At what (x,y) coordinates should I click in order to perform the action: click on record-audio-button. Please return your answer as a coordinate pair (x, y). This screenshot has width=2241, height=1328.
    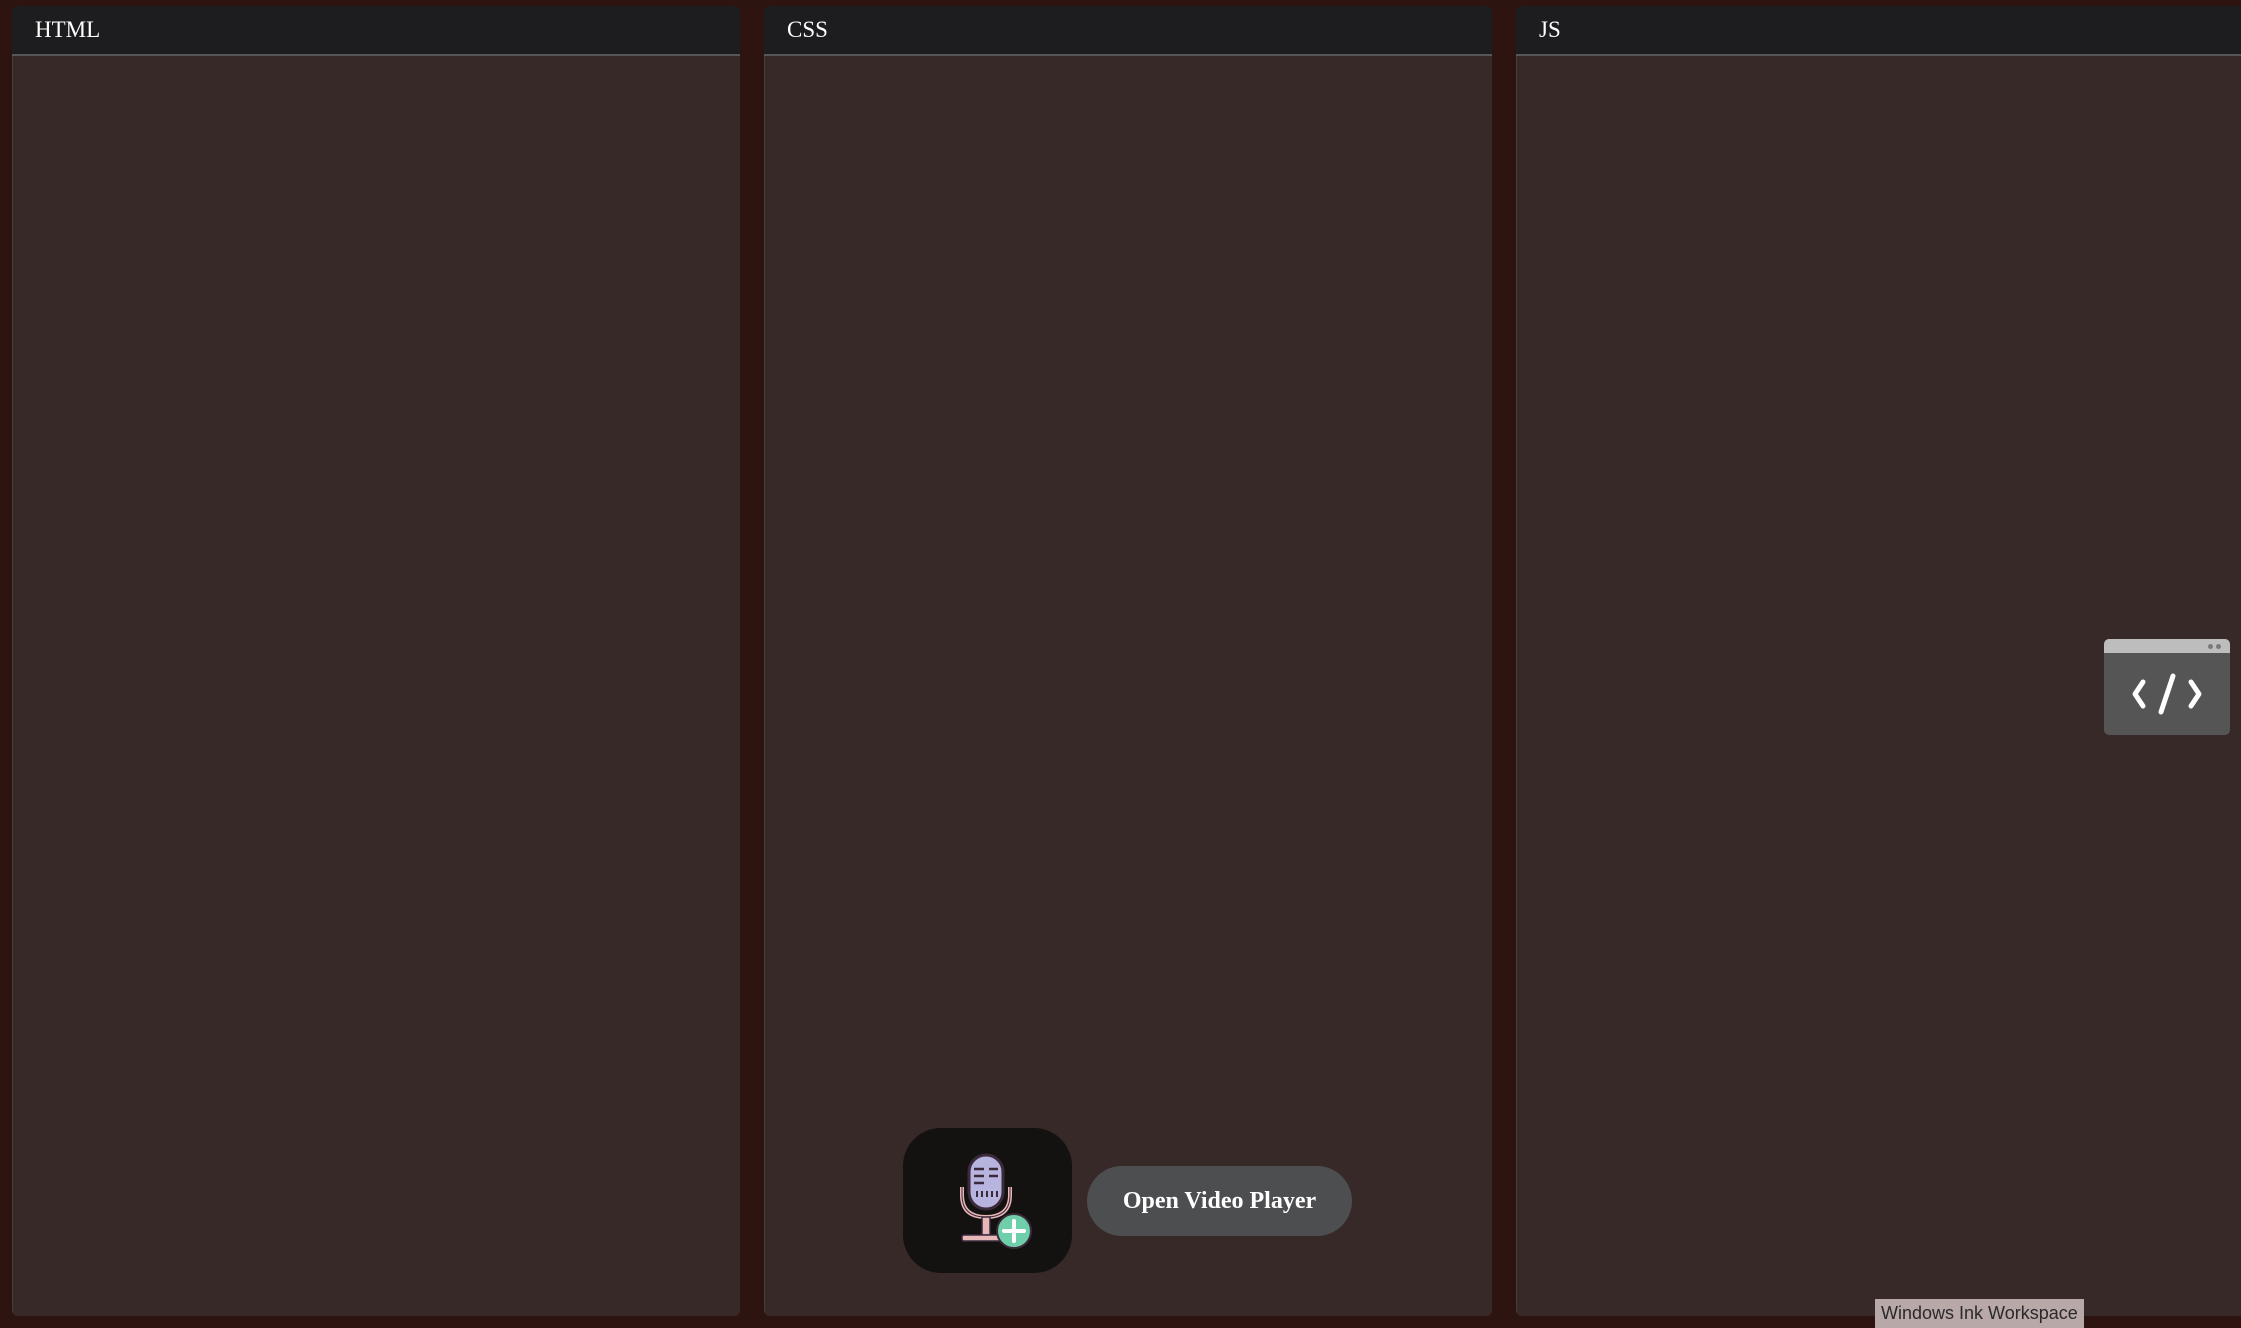
    Looking at the image, I should click on (987, 1200).